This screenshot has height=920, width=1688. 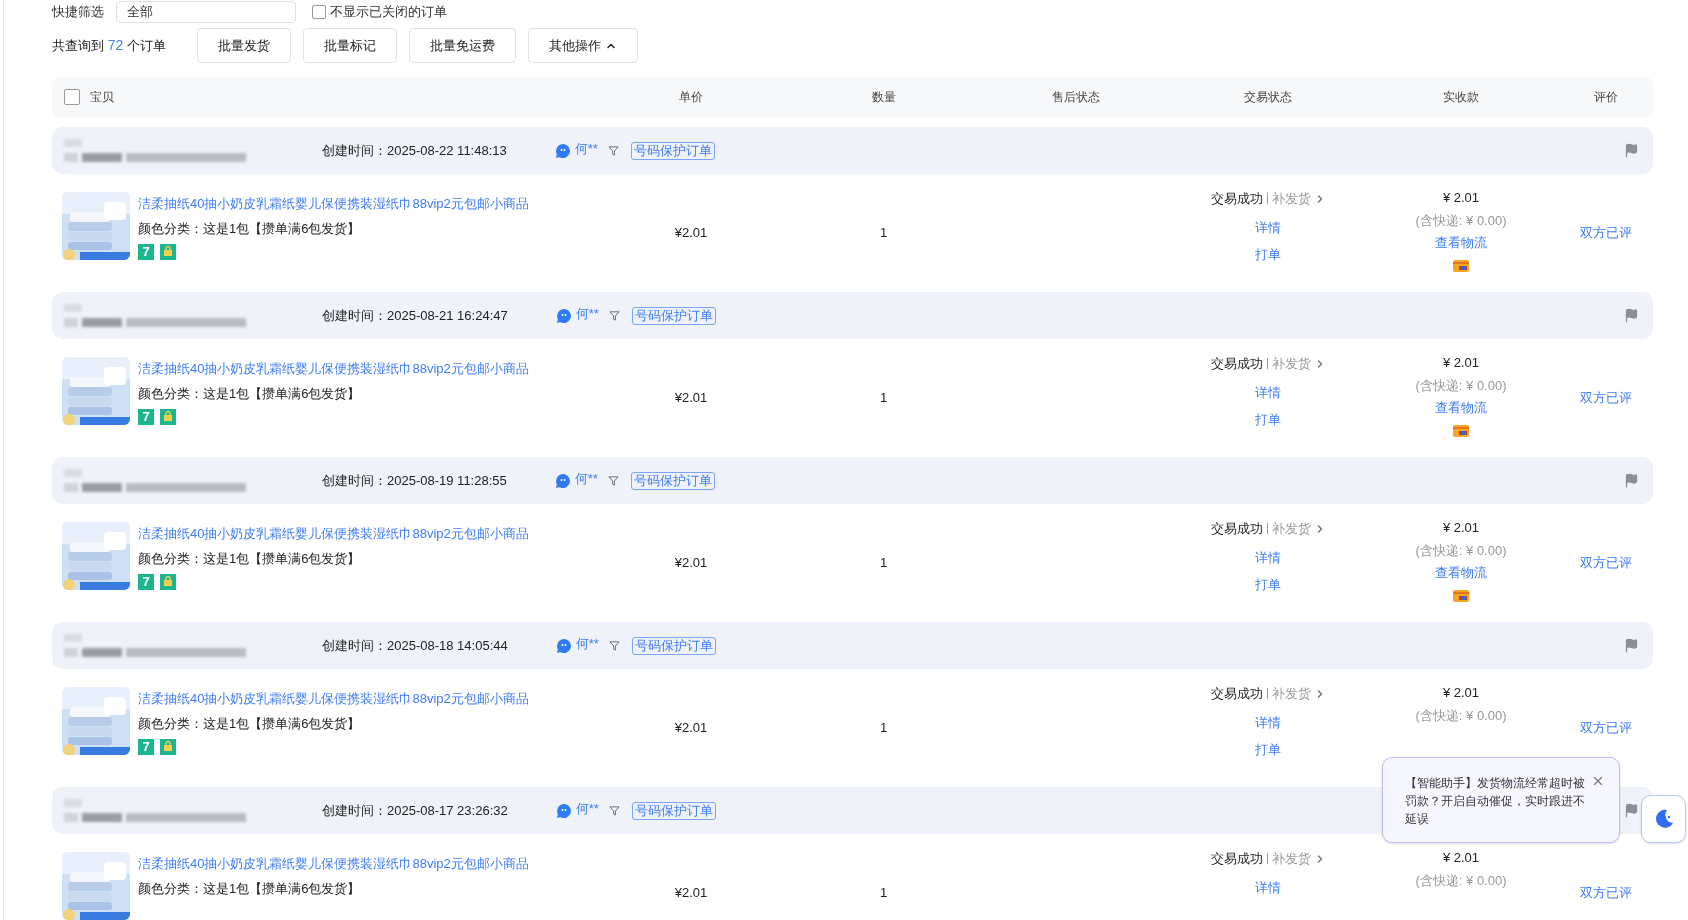 What do you see at coordinates (388, 12) in the screenshot?
I see `hide-closed-label: 不显示已关闭的订单` at bounding box center [388, 12].